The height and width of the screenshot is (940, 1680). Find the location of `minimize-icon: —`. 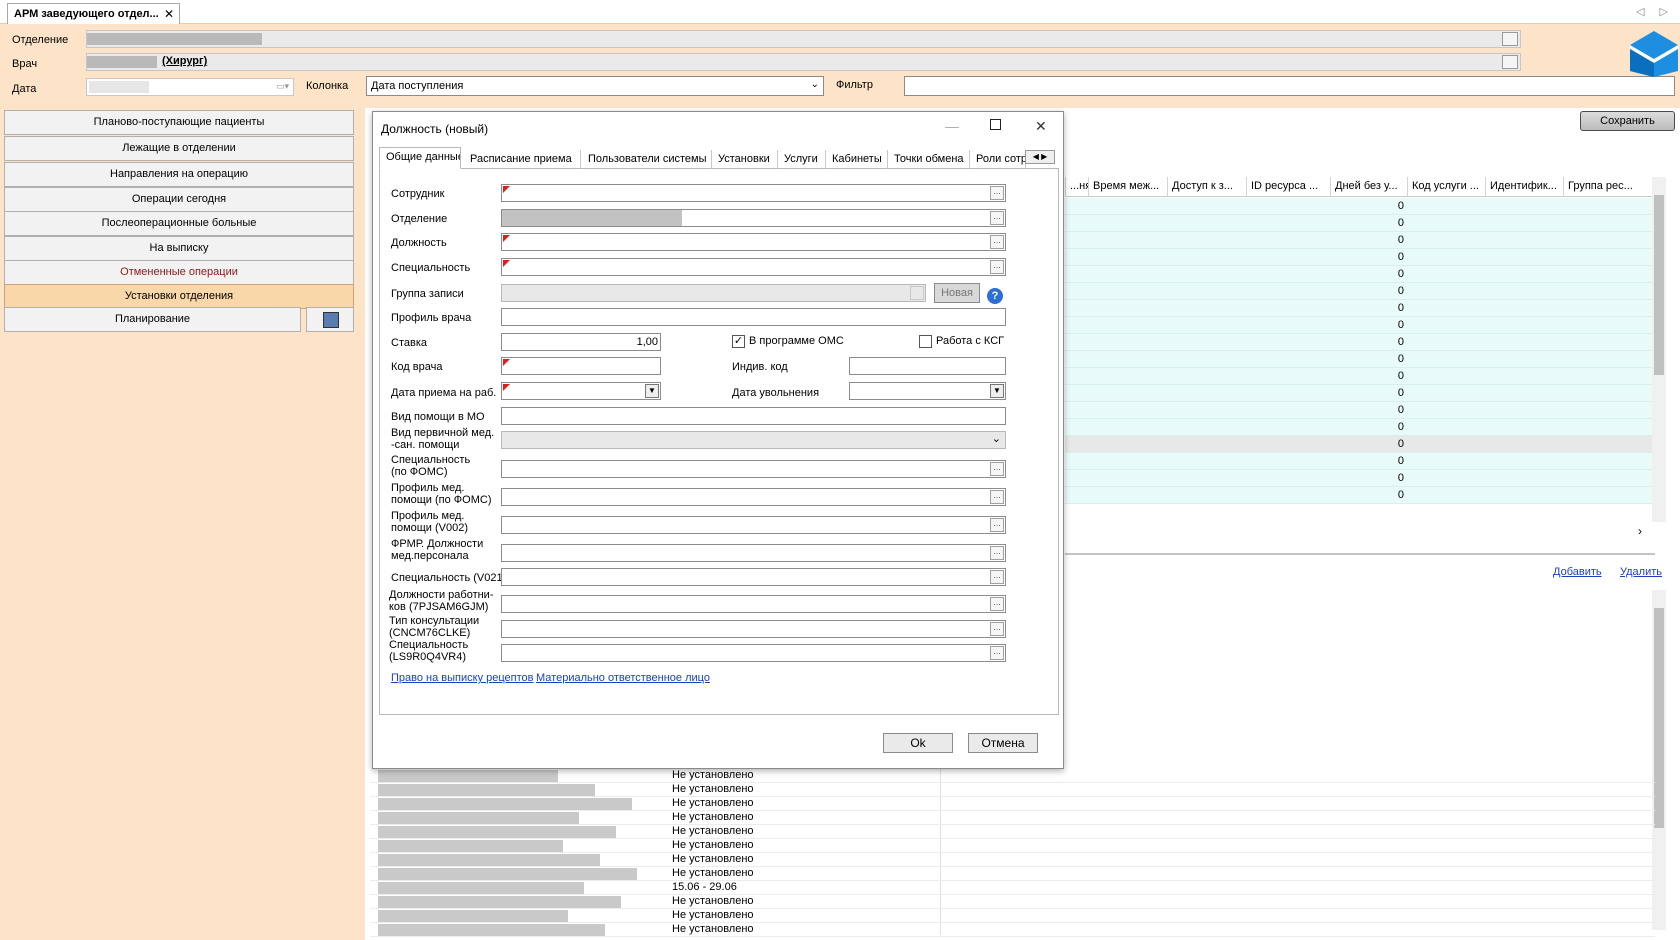

minimize-icon: — is located at coordinates (952, 126).